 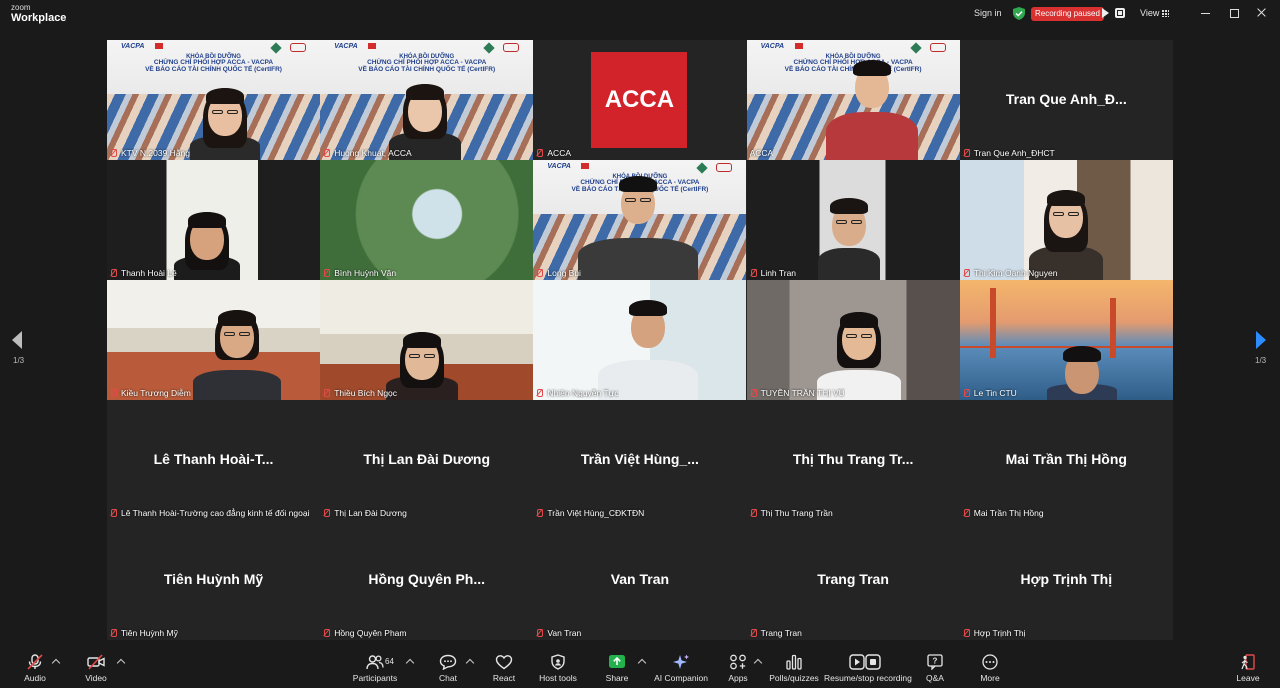 What do you see at coordinates (427, 460) in the screenshot?
I see `participant-tile: Thị Lan Đài Dương Thị Lan Đài Dương` at bounding box center [427, 460].